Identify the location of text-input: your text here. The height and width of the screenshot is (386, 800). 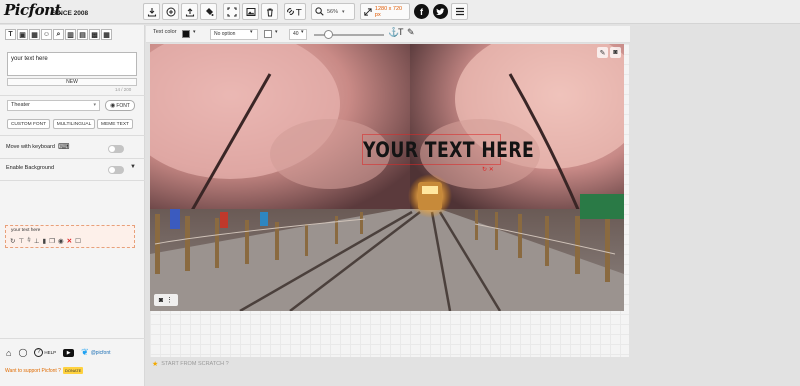
(72, 64).